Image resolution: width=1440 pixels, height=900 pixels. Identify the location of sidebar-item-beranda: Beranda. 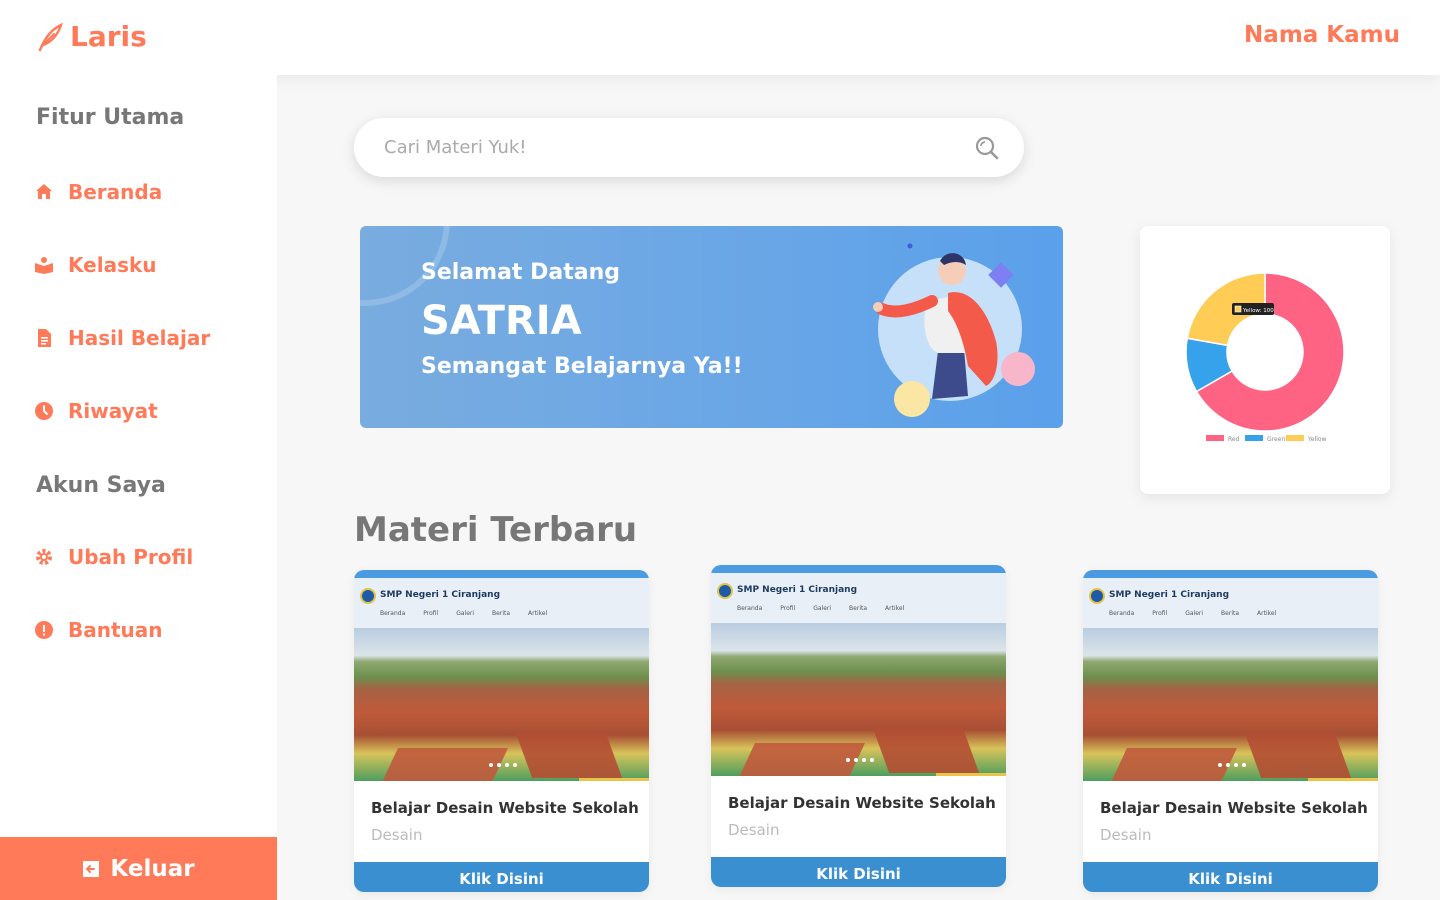
(98, 192).